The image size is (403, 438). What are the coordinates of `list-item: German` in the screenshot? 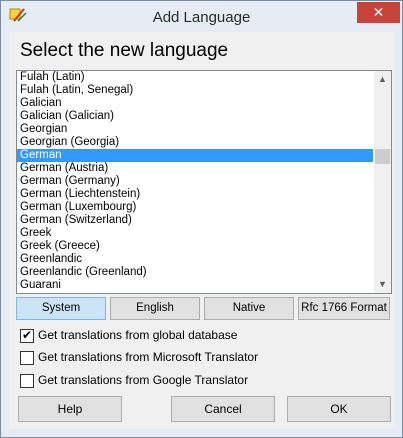 It's located at (195, 155).